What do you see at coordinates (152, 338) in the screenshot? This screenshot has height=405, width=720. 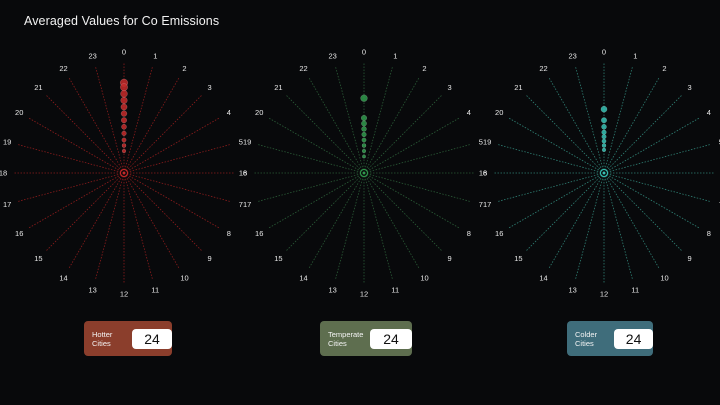 I see `hotter-cities-count: 24` at bounding box center [152, 338].